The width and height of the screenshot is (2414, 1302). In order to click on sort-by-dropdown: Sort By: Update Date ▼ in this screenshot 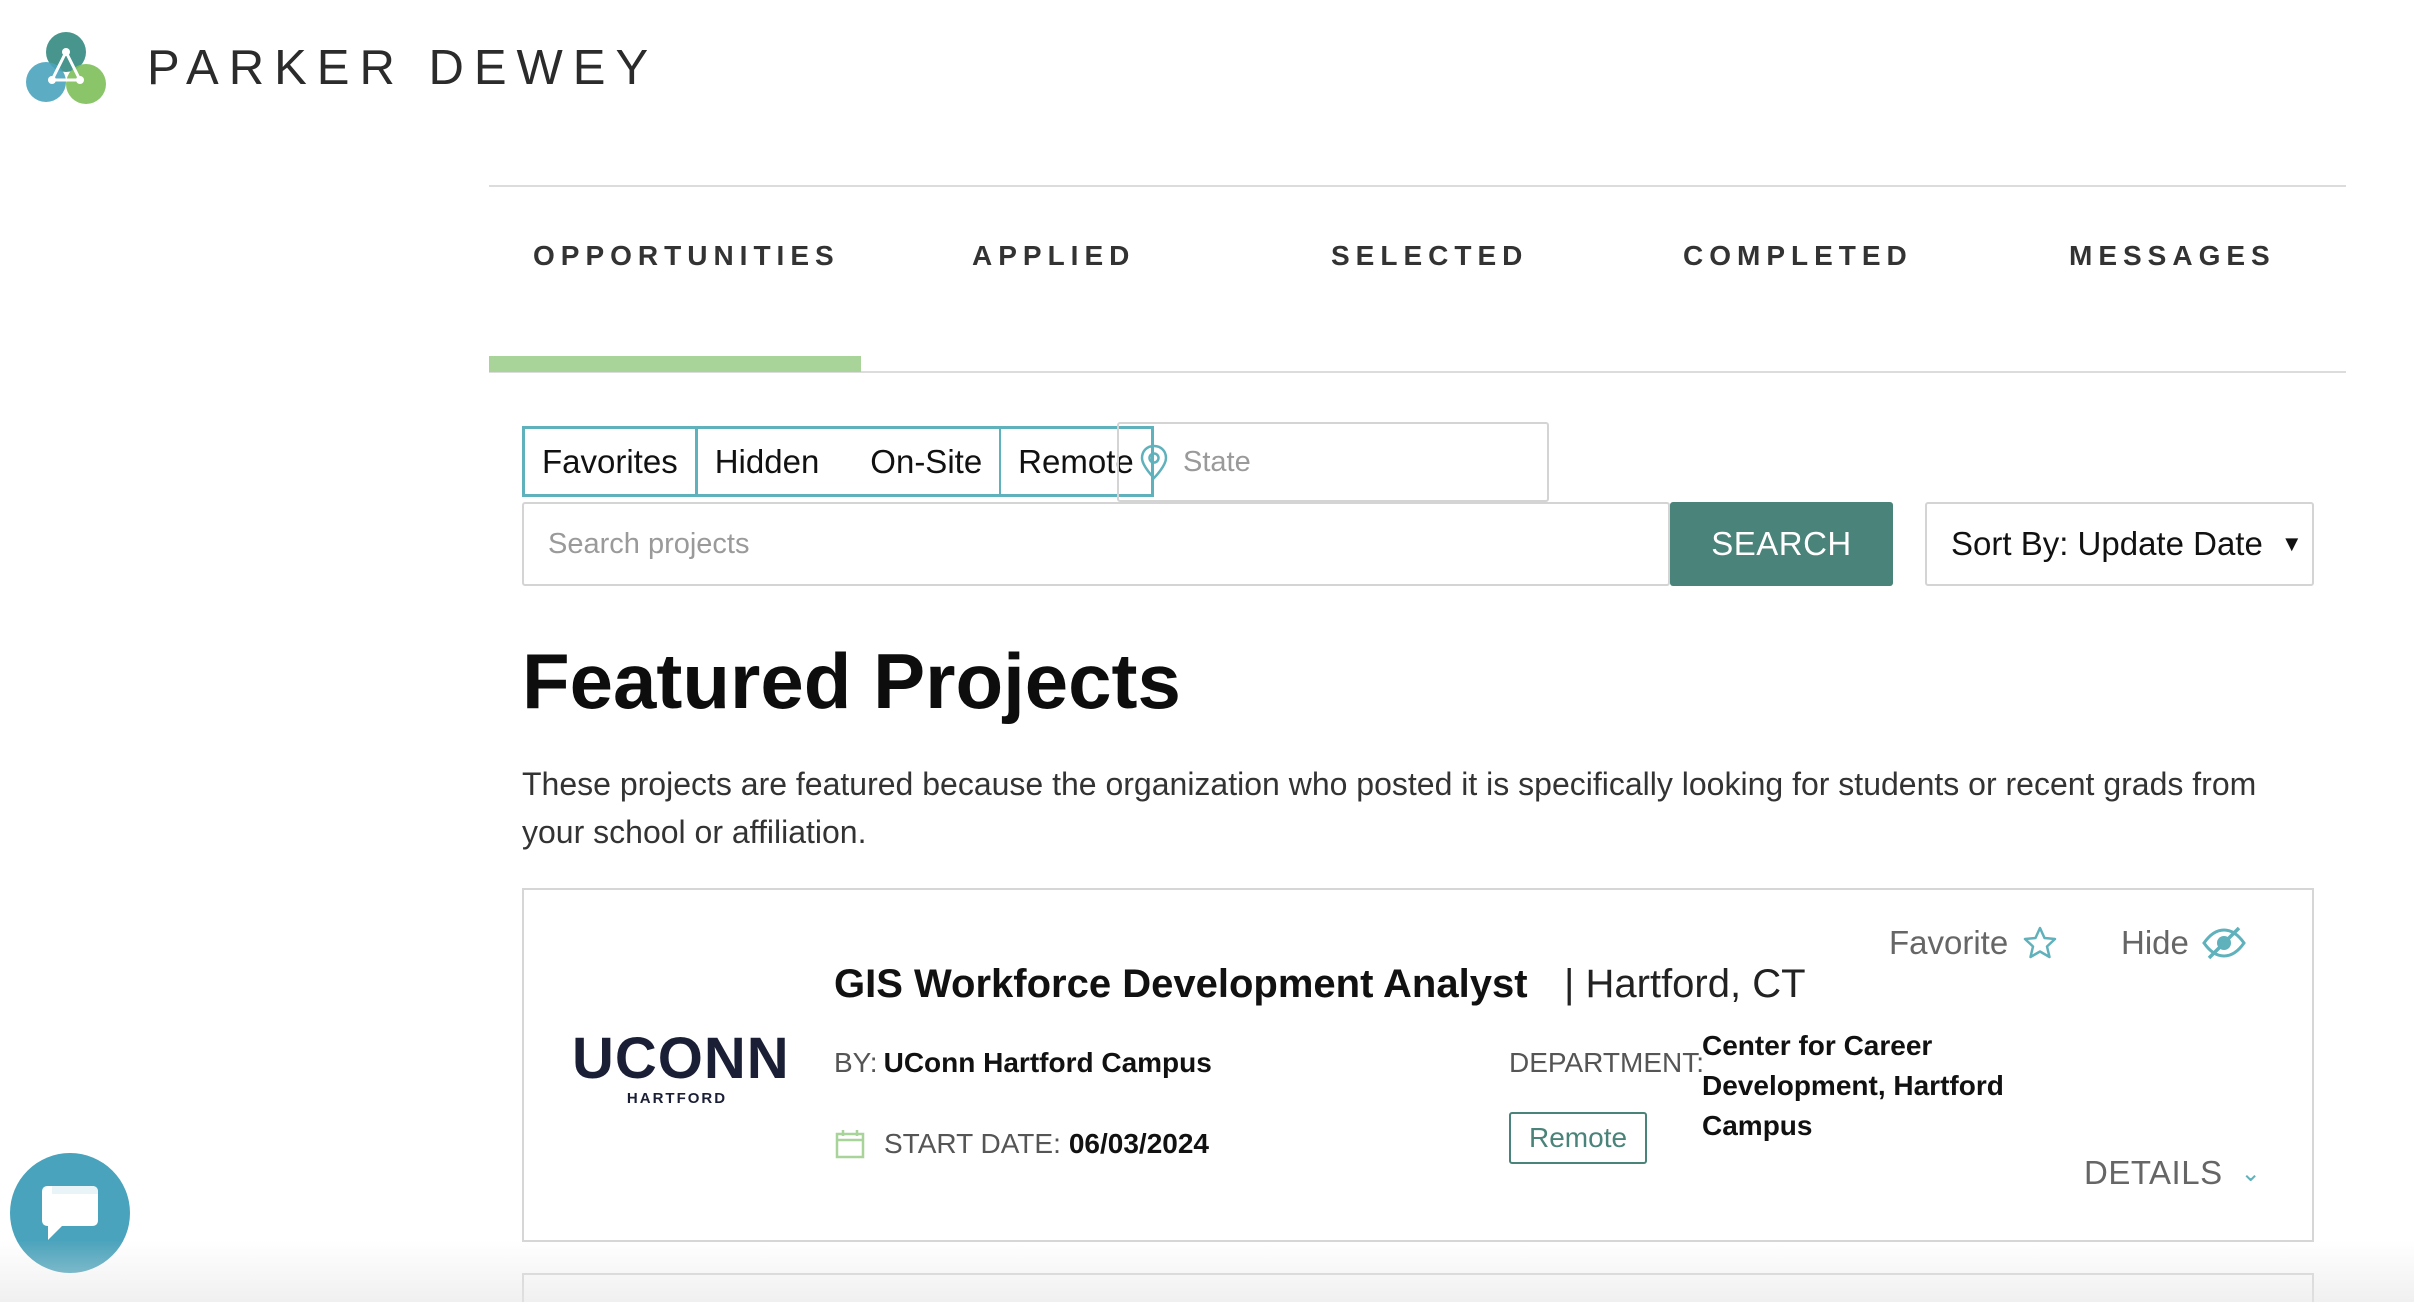, I will do `click(2119, 544)`.